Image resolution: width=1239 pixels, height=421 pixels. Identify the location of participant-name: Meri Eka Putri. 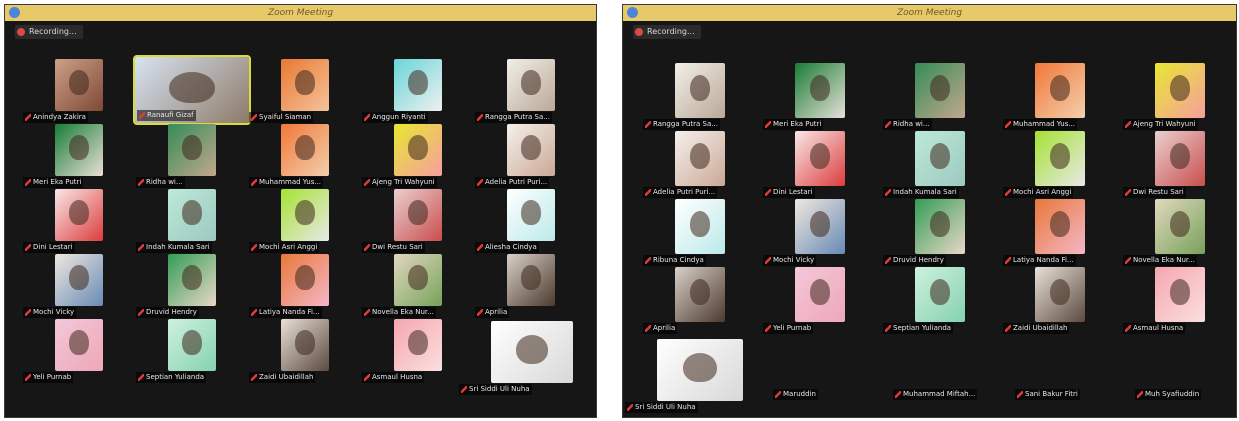
(53, 182).